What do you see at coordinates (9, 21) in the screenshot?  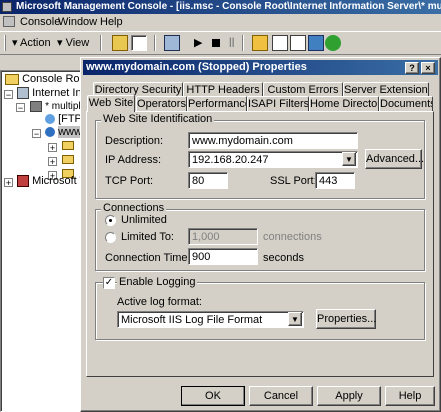 I see `console-menu-icon` at bounding box center [9, 21].